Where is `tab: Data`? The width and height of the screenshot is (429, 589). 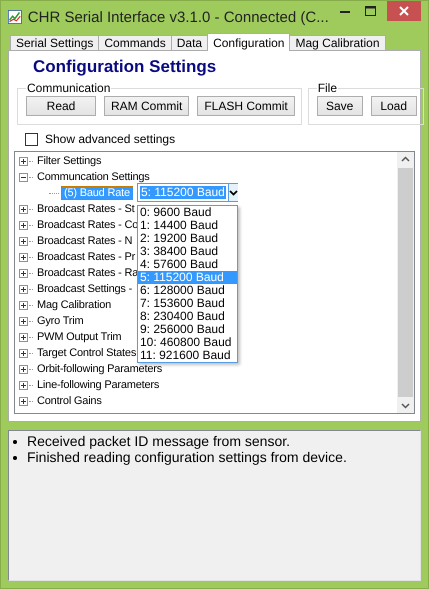 tab: Data is located at coordinates (189, 43).